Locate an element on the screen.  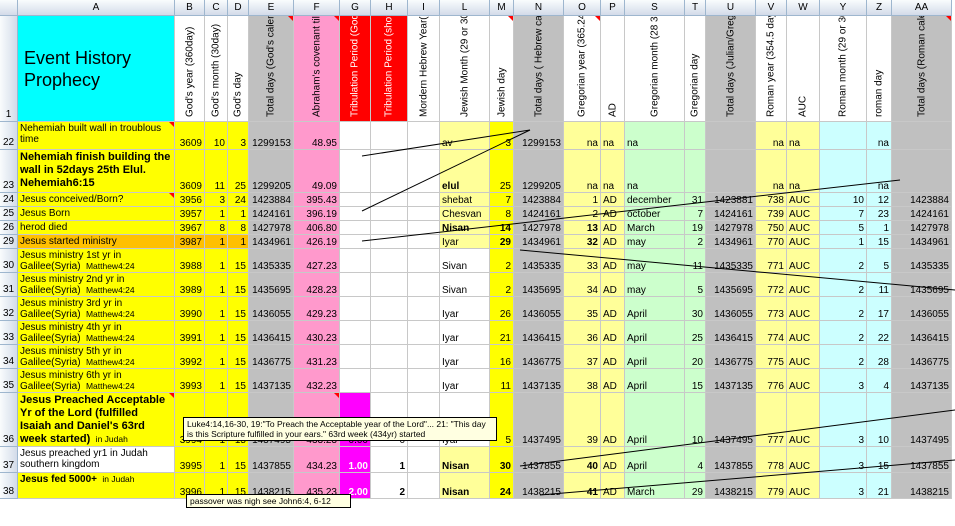
cell-O36: 39 is located at coordinates (582, 420).